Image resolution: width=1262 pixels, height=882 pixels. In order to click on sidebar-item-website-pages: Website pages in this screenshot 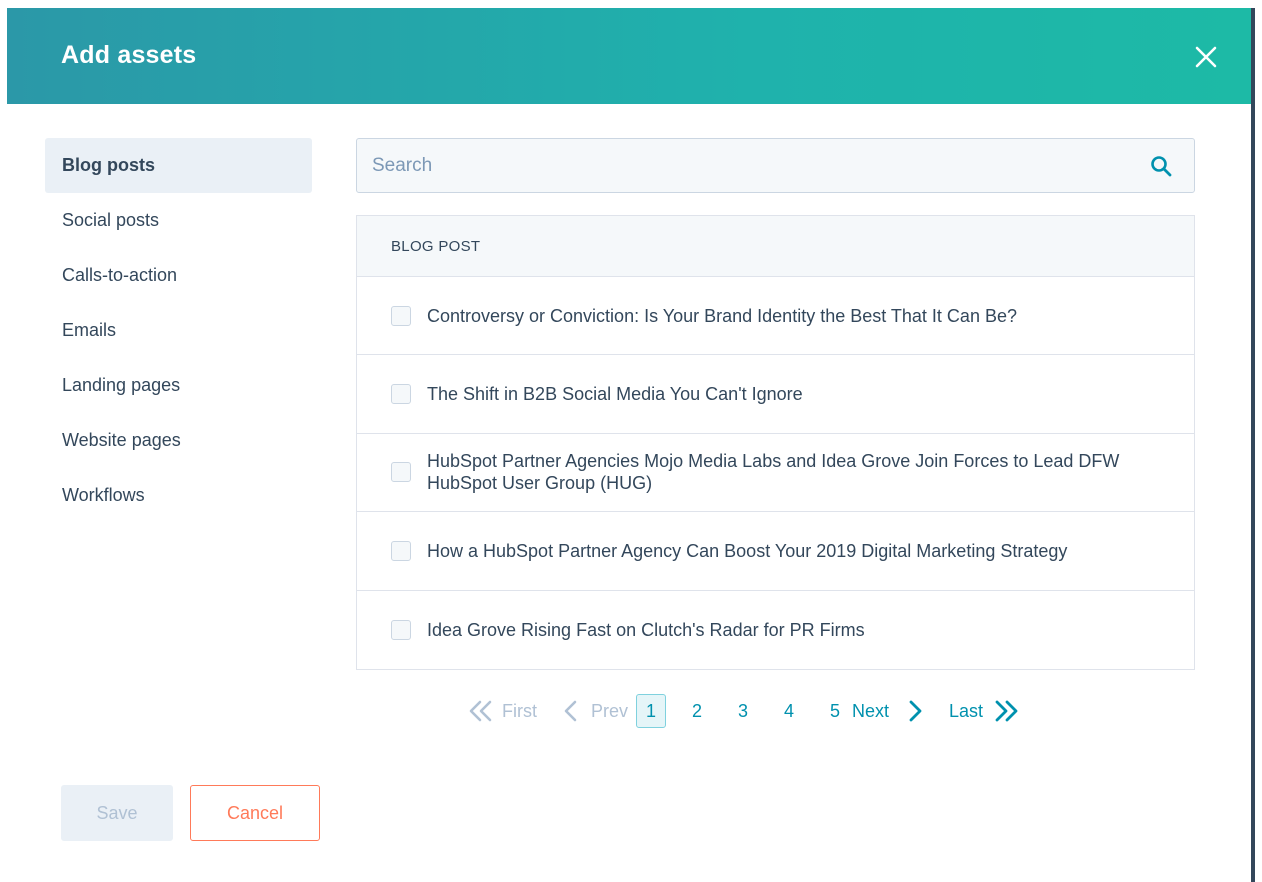, I will do `click(178, 440)`.